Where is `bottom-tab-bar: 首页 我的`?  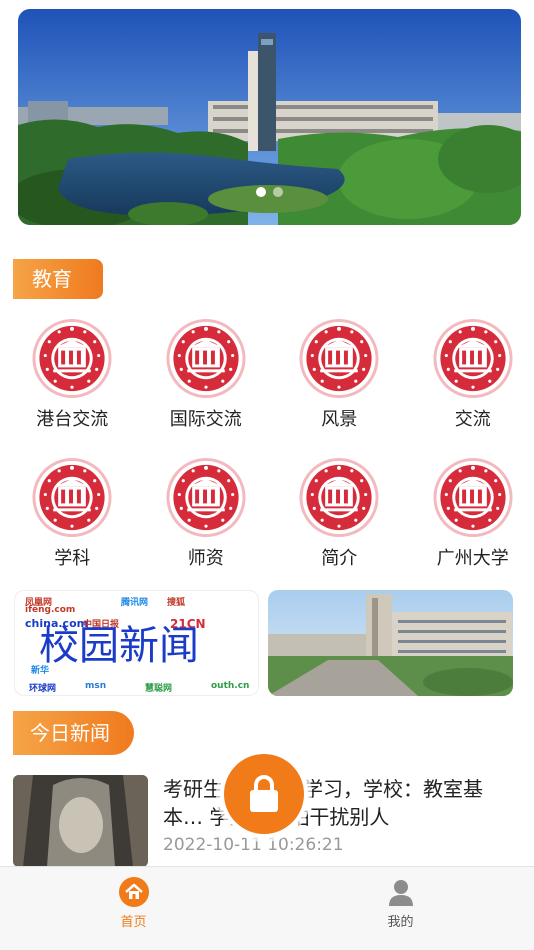 bottom-tab-bar: 首页 我的 is located at coordinates (267, 908).